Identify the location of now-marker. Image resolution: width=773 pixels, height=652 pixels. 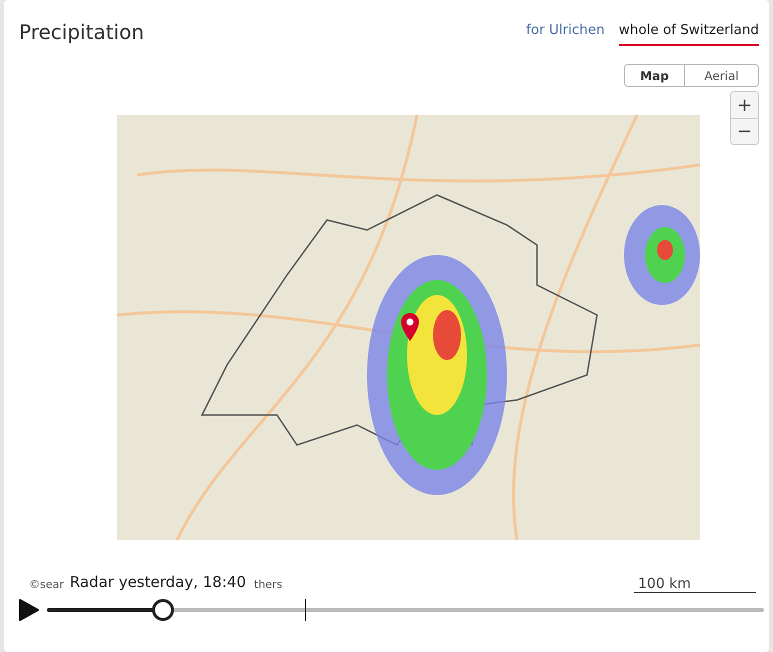
(305, 610).